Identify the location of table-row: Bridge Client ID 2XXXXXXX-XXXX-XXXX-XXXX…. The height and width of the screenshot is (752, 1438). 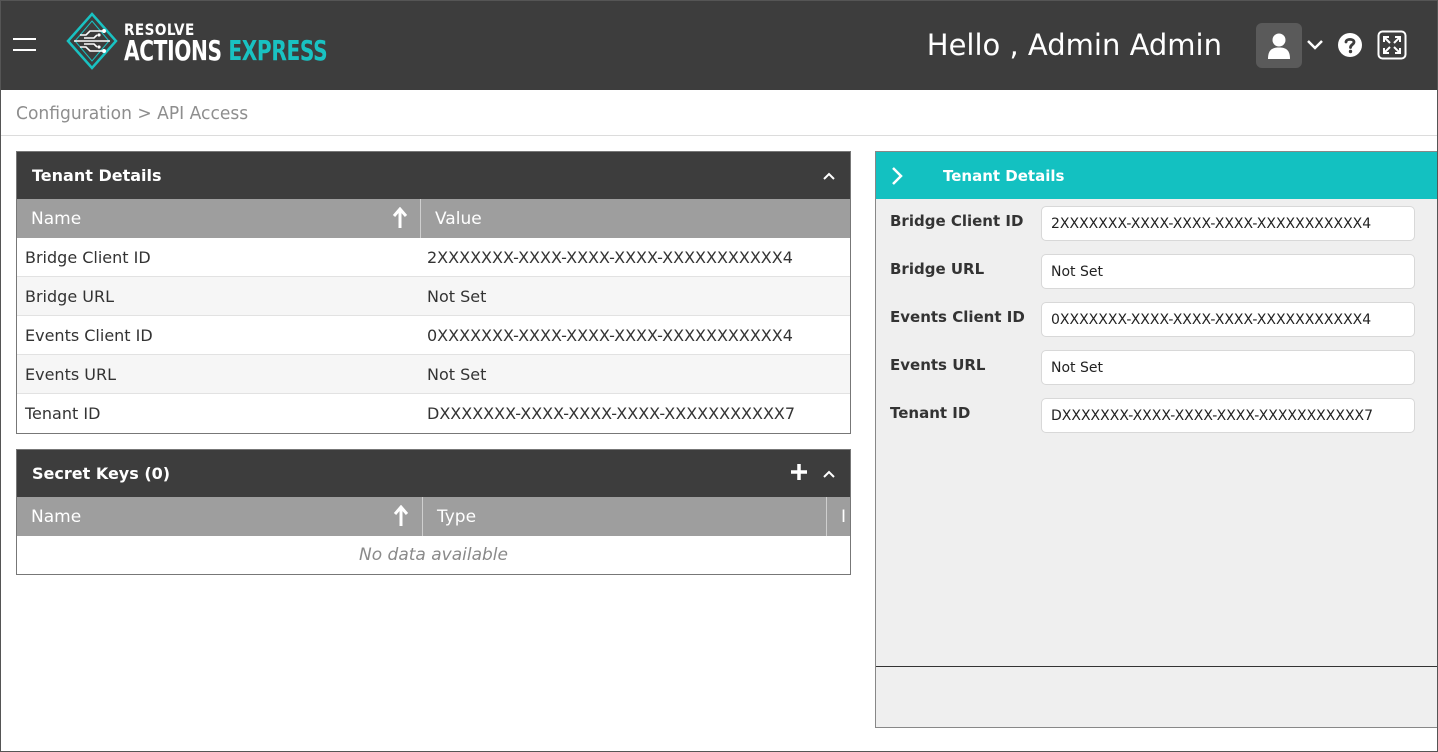
(433, 257).